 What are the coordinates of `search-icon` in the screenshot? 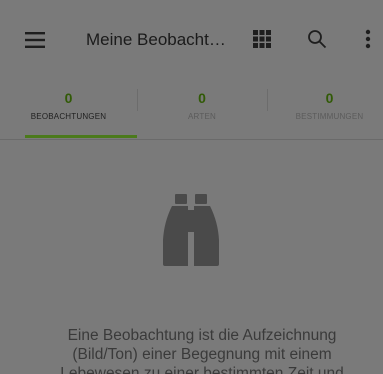 It's located at (317, 39).